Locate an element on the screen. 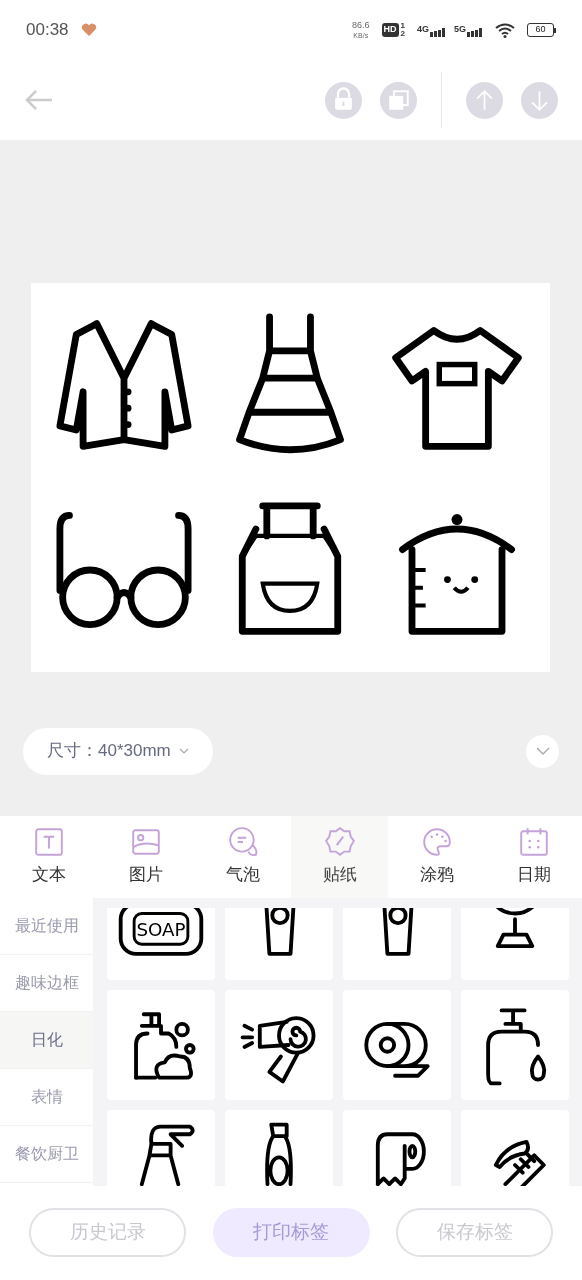  sim-number: 1 is located at coordinates (402, 26).